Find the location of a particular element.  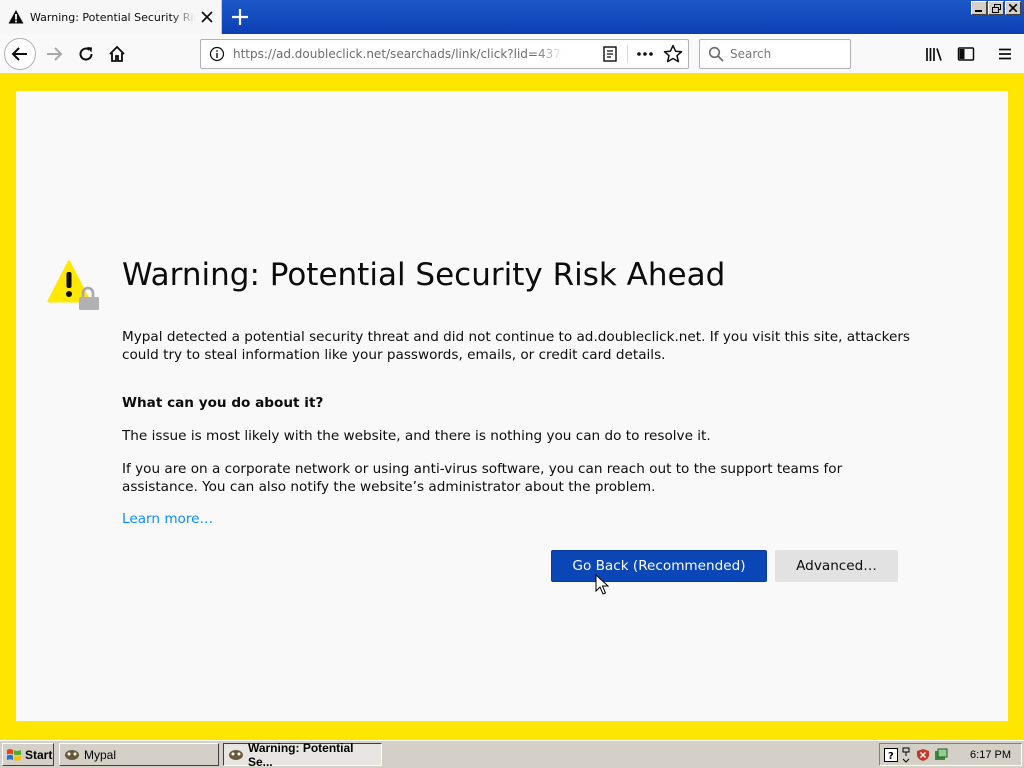

reader-view-icon is located at coordinates (610, 54).